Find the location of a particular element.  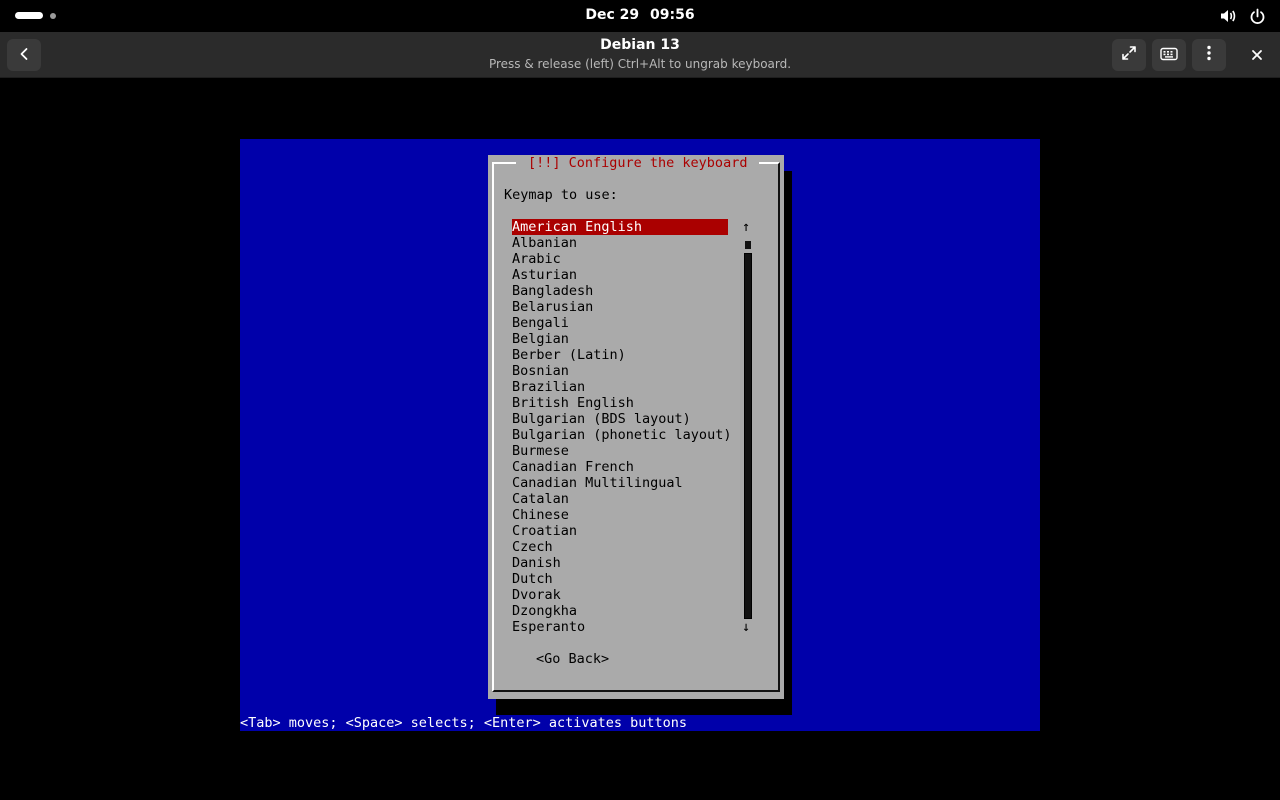

clock-time: 09:56 is located at coordinates (672, 15).